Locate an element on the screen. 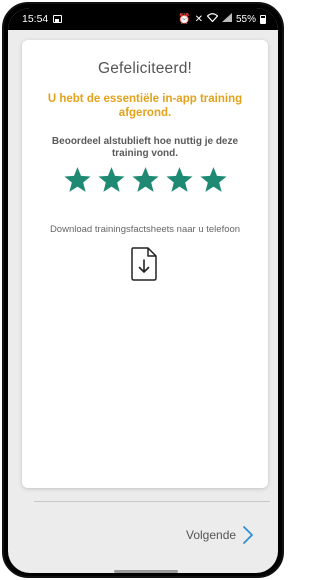  status-bar: 15:54 ⏰ ✕ 55% is located at coordinates (143, 19).